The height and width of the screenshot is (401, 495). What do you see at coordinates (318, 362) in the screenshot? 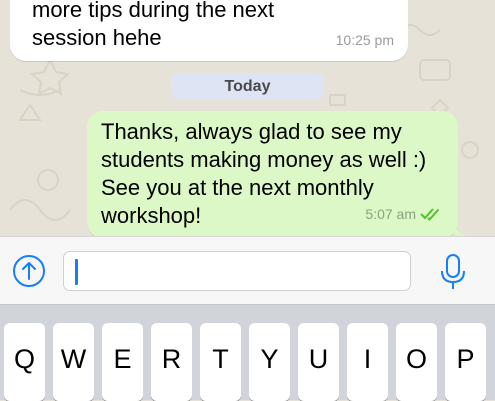
I see `key-u: U` at bounding box center [318, 362].